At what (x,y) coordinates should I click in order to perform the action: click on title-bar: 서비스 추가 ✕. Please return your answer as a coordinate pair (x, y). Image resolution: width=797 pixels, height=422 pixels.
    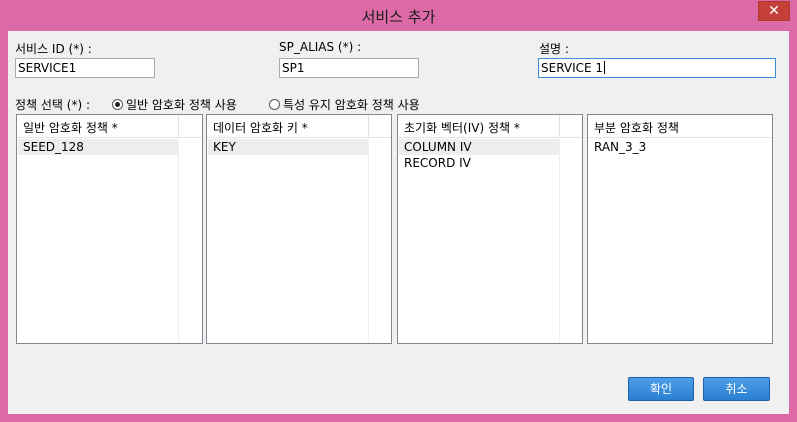
    Looking at the image, I should click on (398, 15).